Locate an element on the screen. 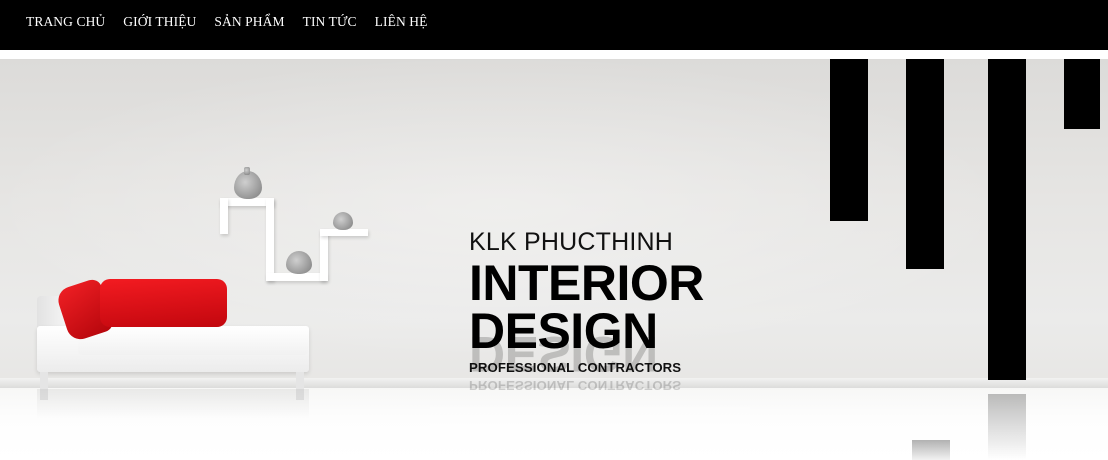 The height and width of the screenshot is (460, 1108). sofa-reflection is located at coordinates (173, 404).